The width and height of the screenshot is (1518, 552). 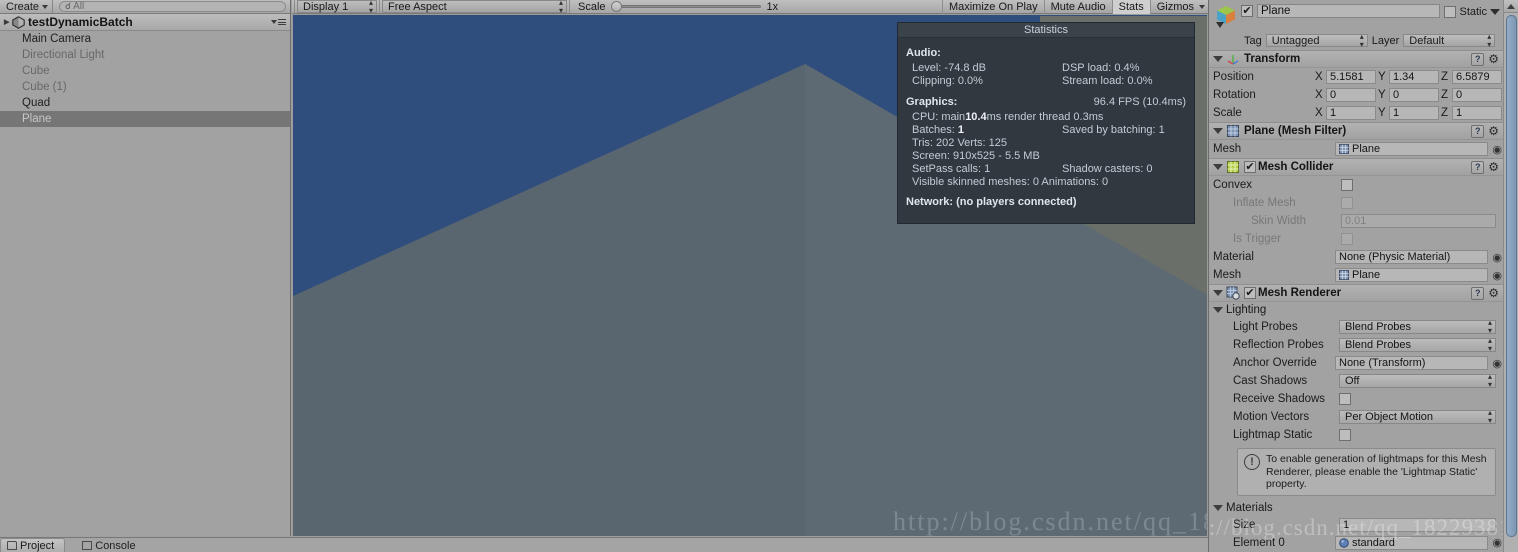 I want to click on chevron-down-icon, so click(x=1495, y=12).